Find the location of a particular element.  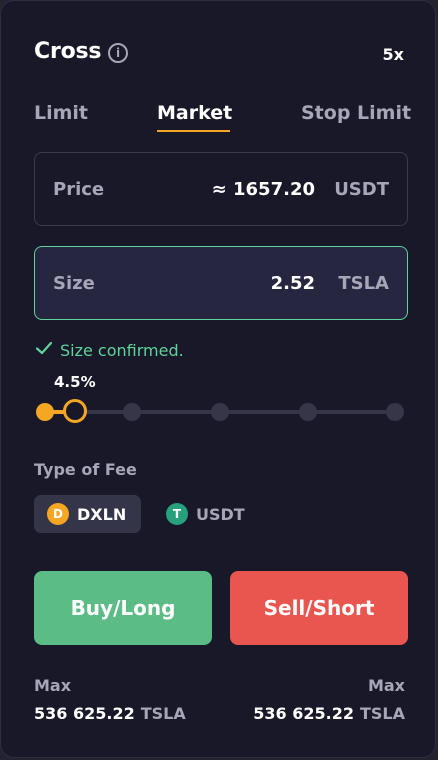

tab-limit: Limit is located at coordinates (61, 113).